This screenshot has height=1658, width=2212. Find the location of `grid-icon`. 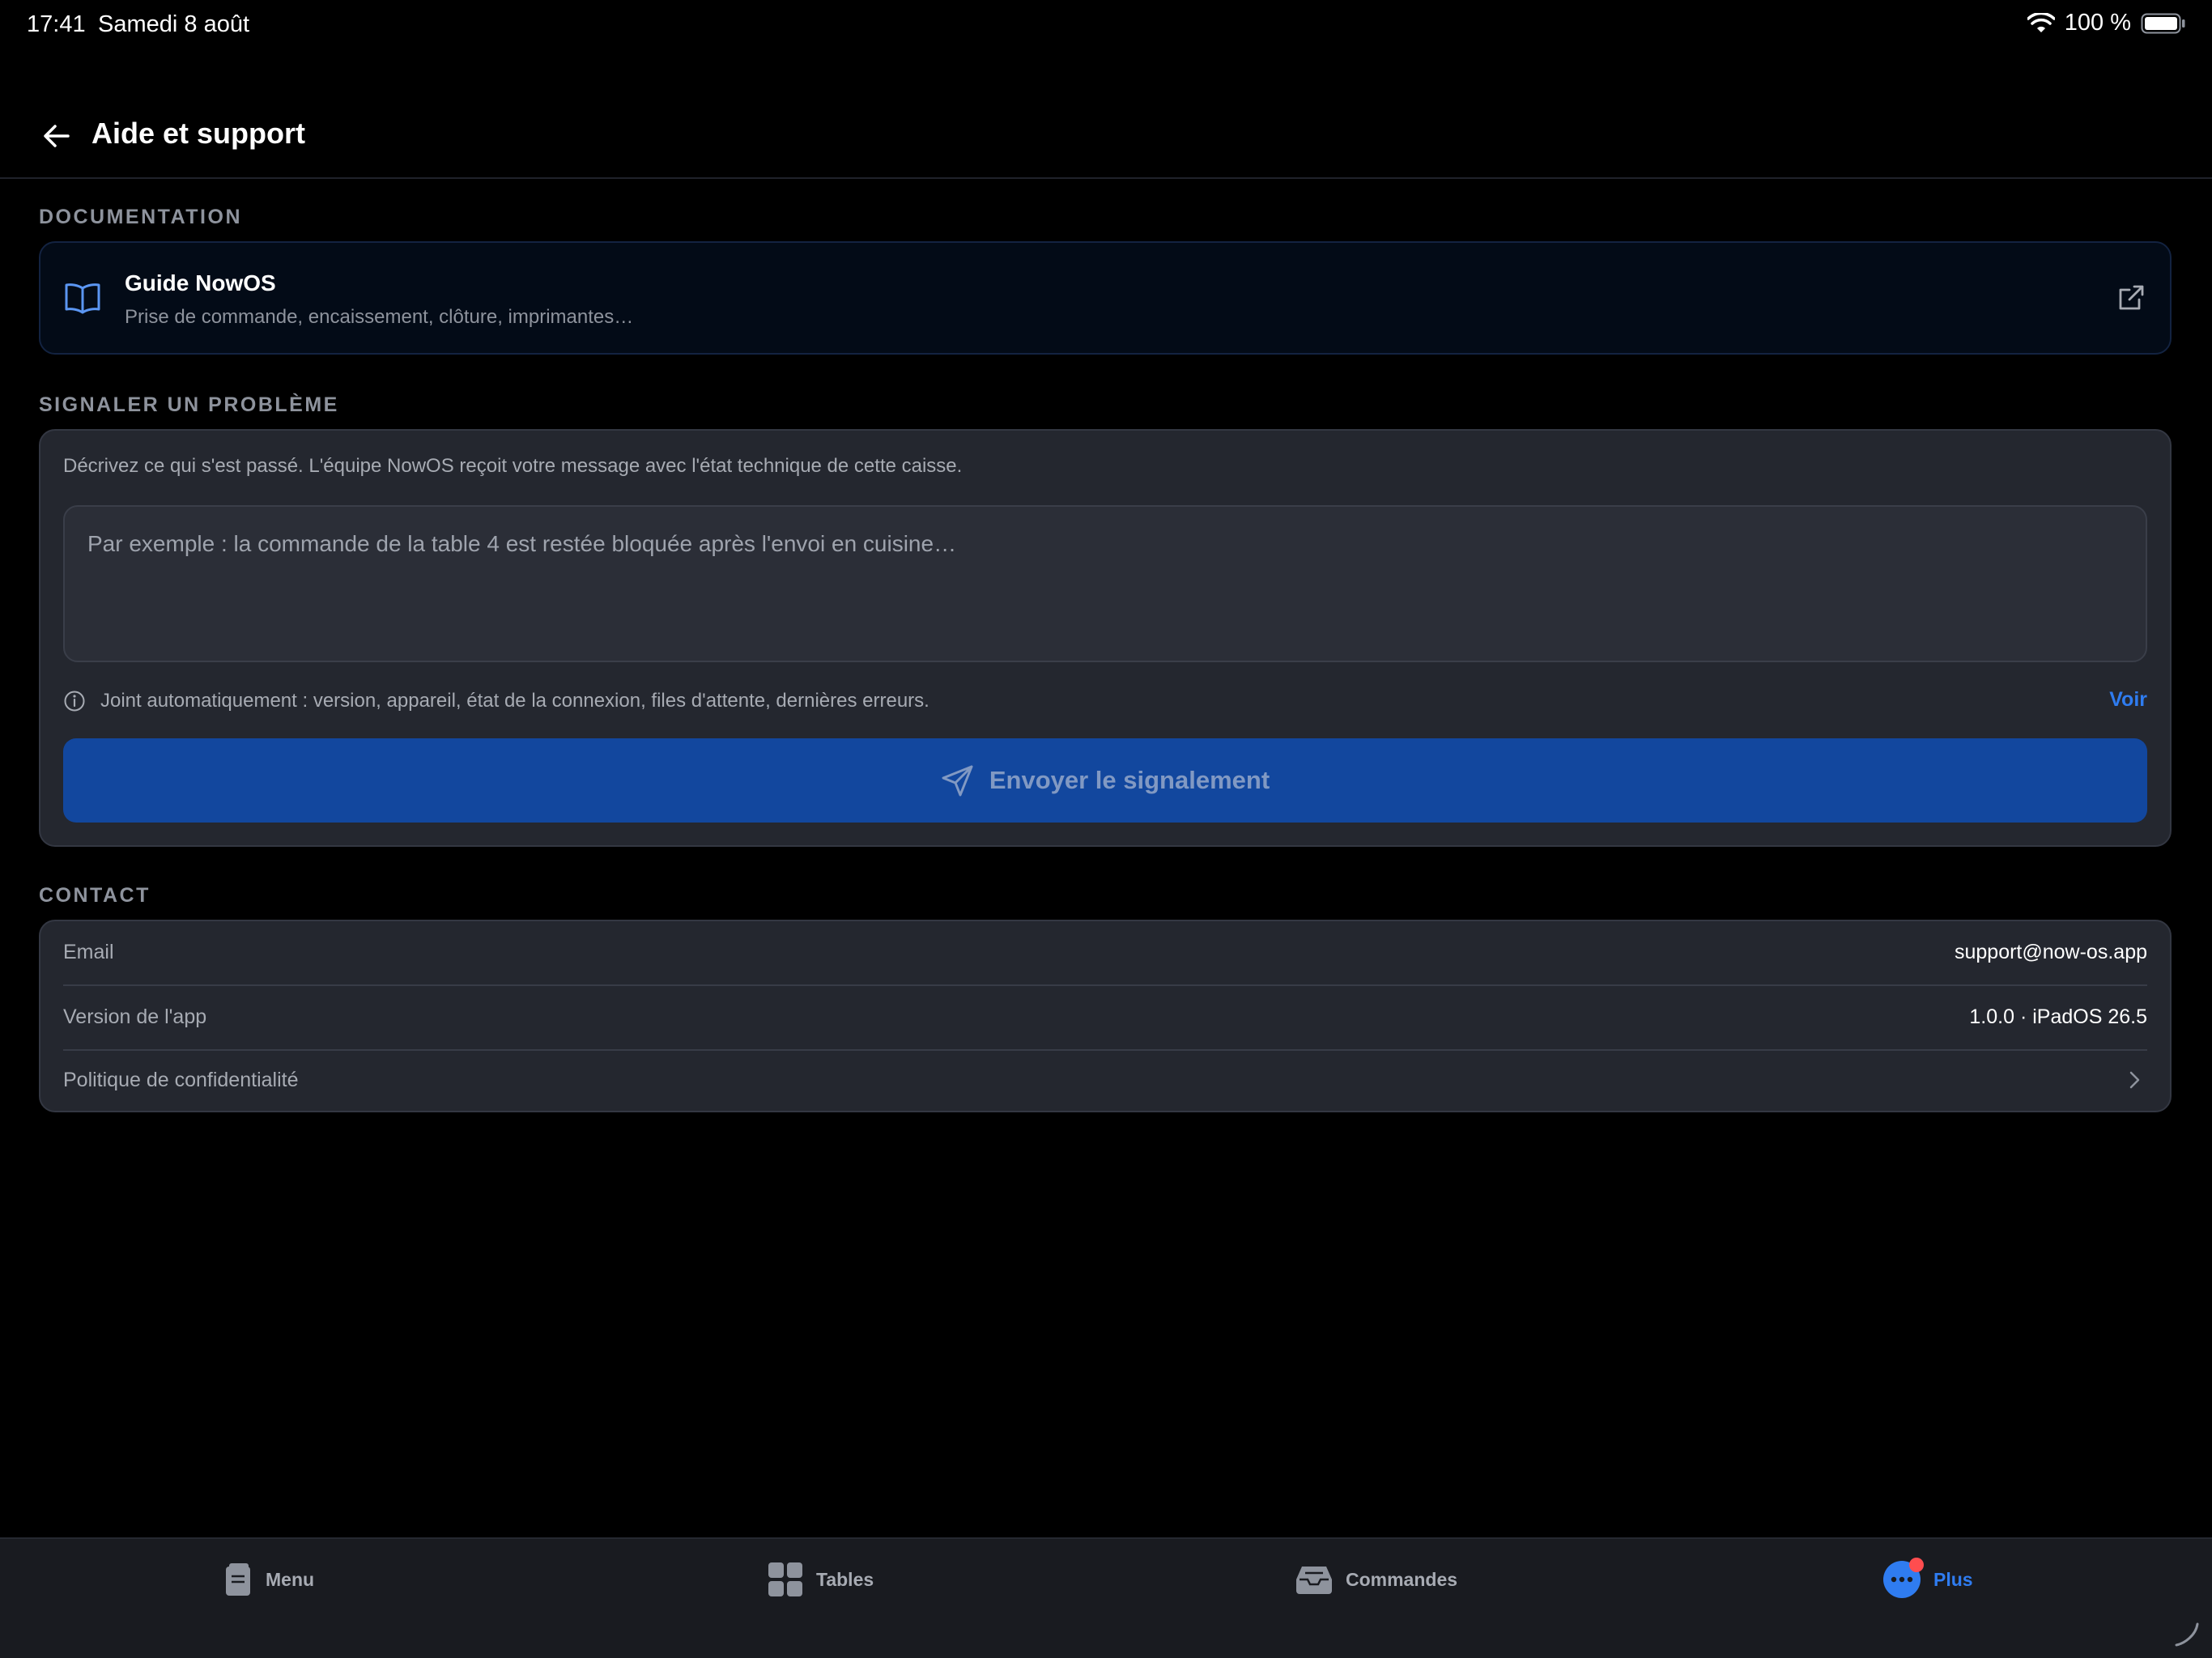

grid-icon is located at coordinates (785, 1579).